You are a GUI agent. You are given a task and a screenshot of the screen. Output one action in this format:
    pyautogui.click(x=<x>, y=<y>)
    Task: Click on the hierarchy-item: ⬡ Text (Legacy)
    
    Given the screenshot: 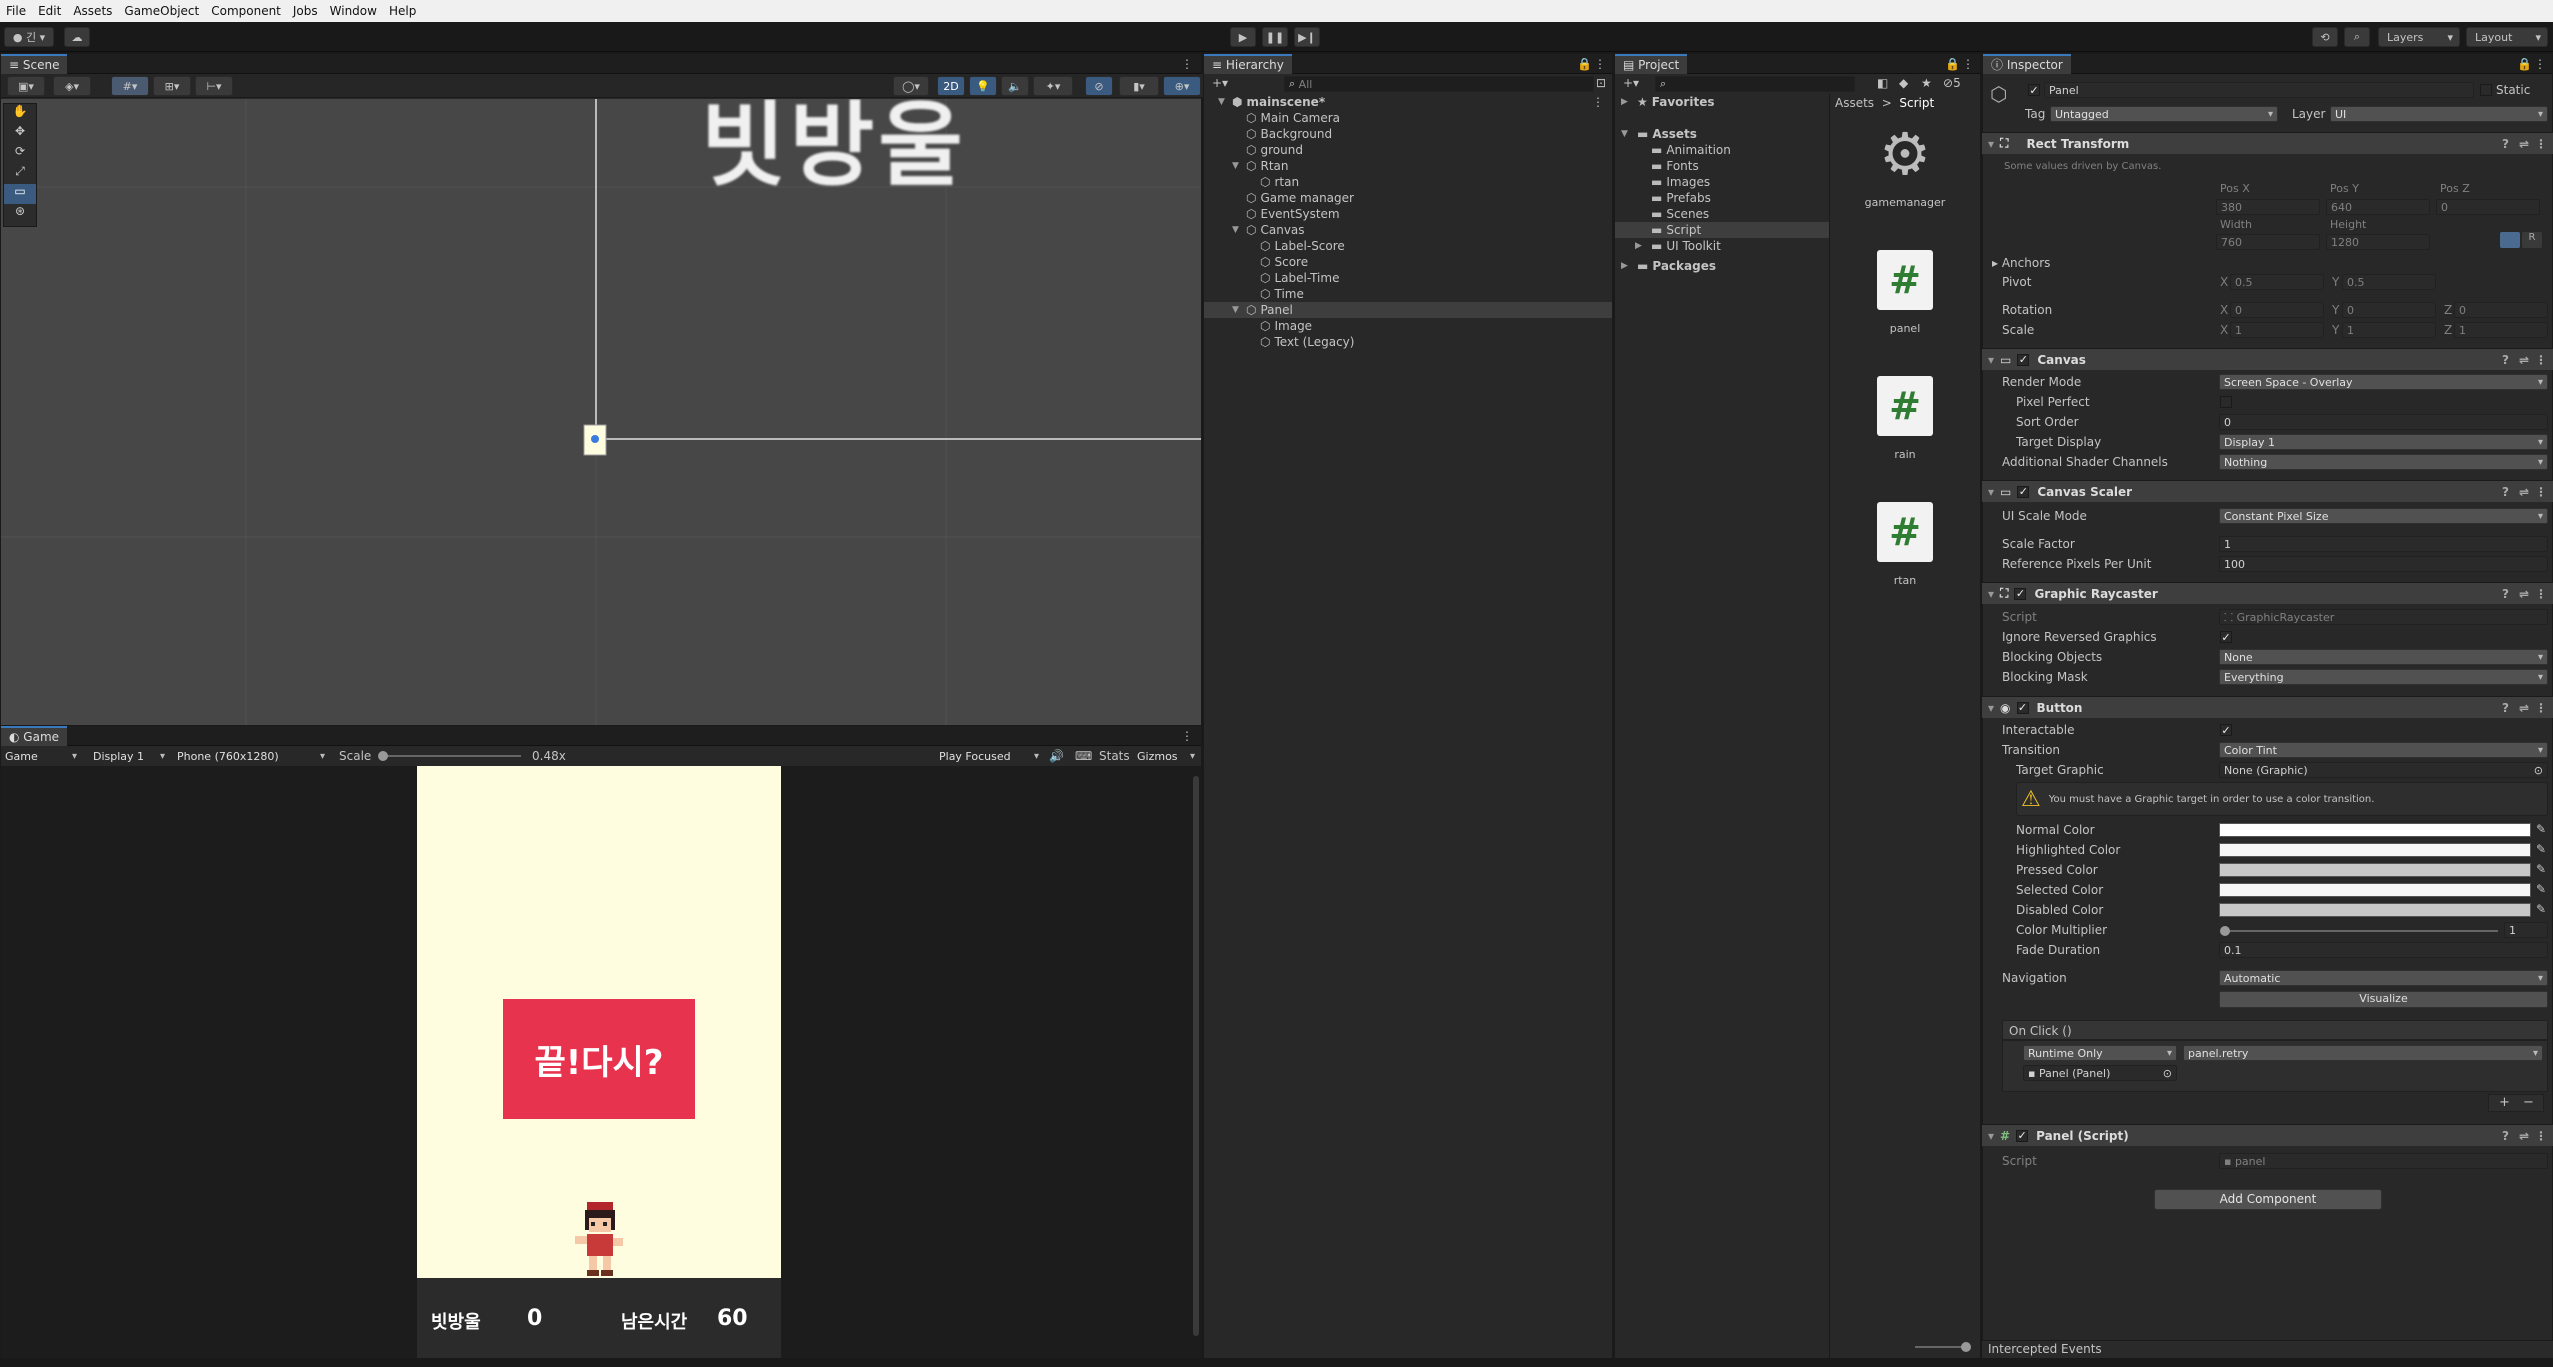 What is the action you would take?
    pyautogui.click(x=1408, y=342)
    